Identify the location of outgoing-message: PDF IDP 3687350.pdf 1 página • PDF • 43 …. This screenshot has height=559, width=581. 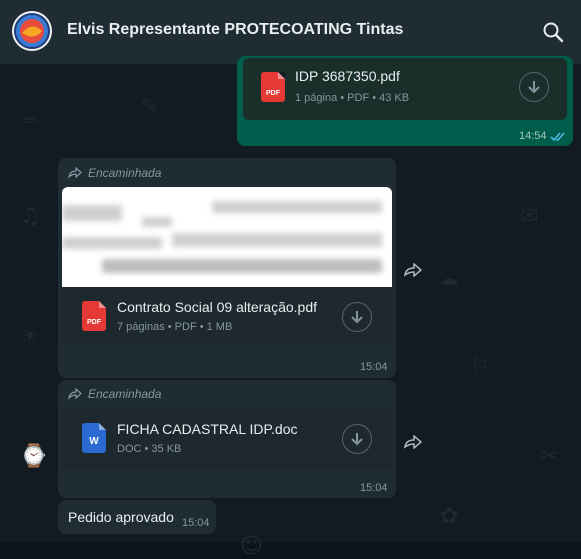
(405, 101).